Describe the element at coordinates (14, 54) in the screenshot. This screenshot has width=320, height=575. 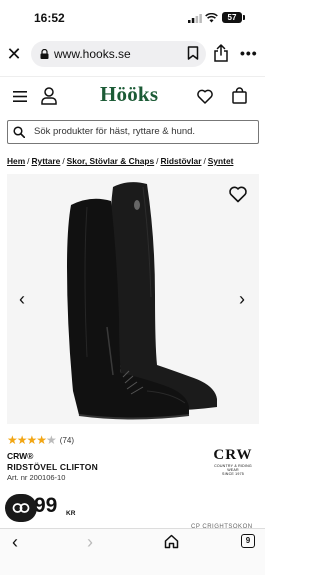
I see `close-icon: ✕` at that location.